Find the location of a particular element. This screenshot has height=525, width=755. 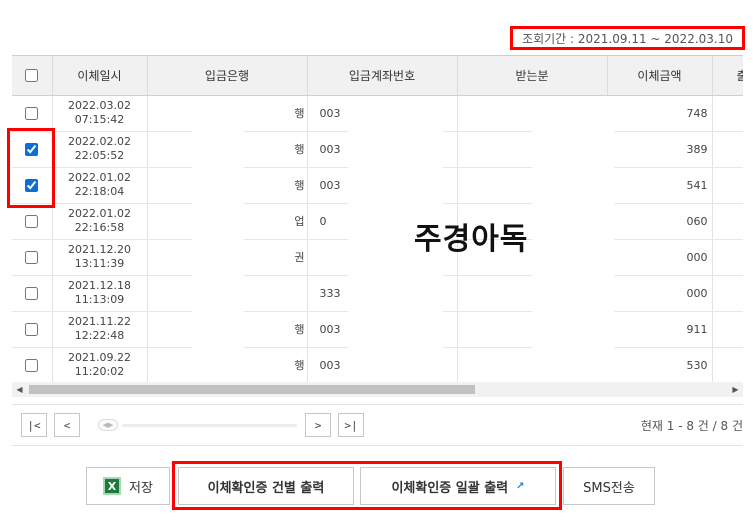

transfer-datetime: 2022.01.02 22:16:58 is located at coordinates (100, 221).